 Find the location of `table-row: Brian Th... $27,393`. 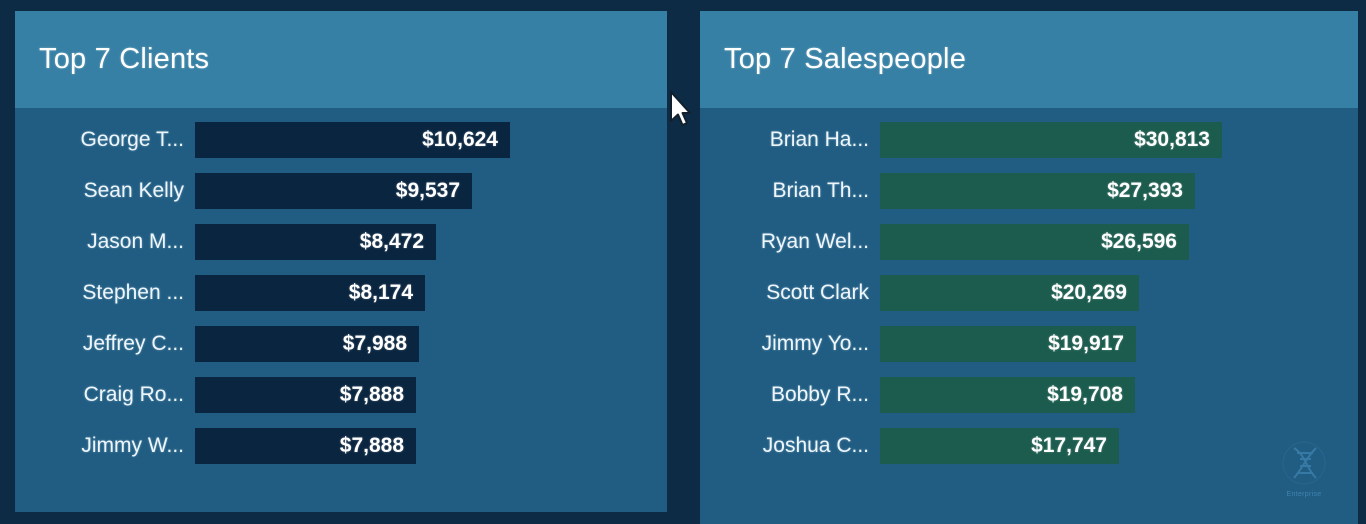

table-row: Brian Th... $27,393 is located at coordinates (1029, 191).